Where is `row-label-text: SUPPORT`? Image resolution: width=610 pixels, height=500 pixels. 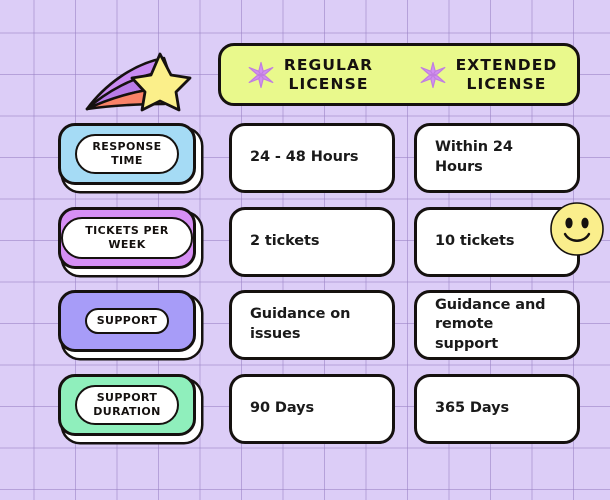
row-label-text: SUPPORT is located at coordinates (127, 320).